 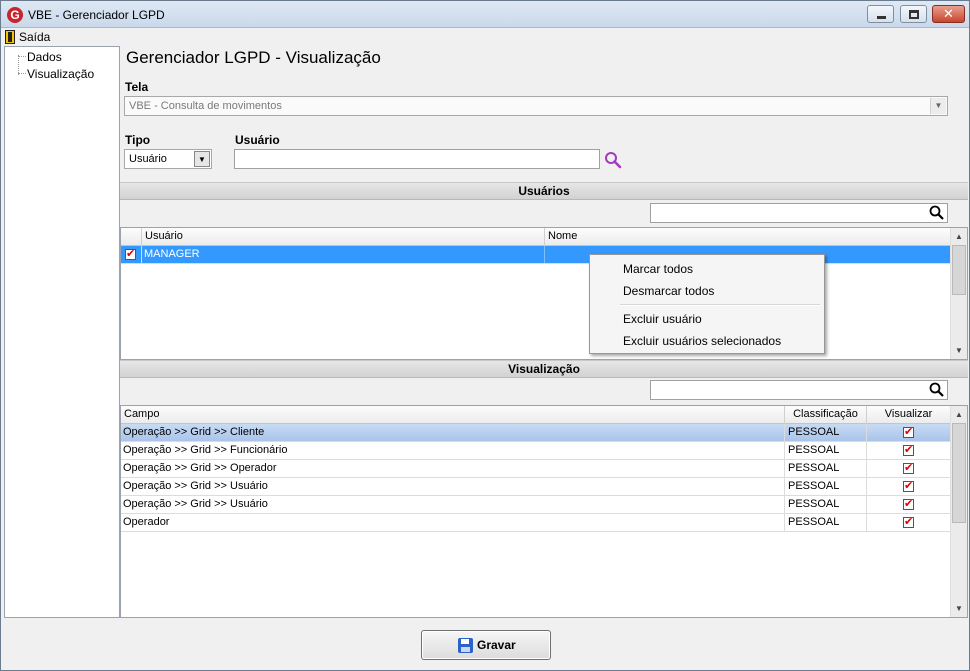 What do you see at coordinates (453, 415) in the screenshot?
I see `column-header-campo: Campo` at bounding box center [453, 415].